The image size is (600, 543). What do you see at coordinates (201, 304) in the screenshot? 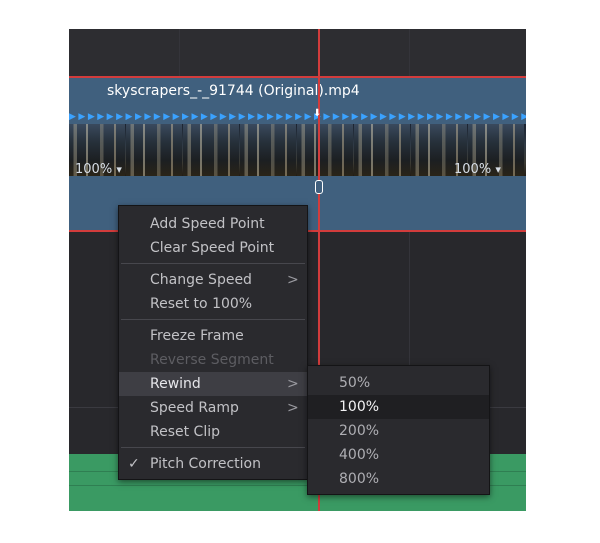
I see `menu-item-label: Reset to 100%` at bounding box center [201, 304].